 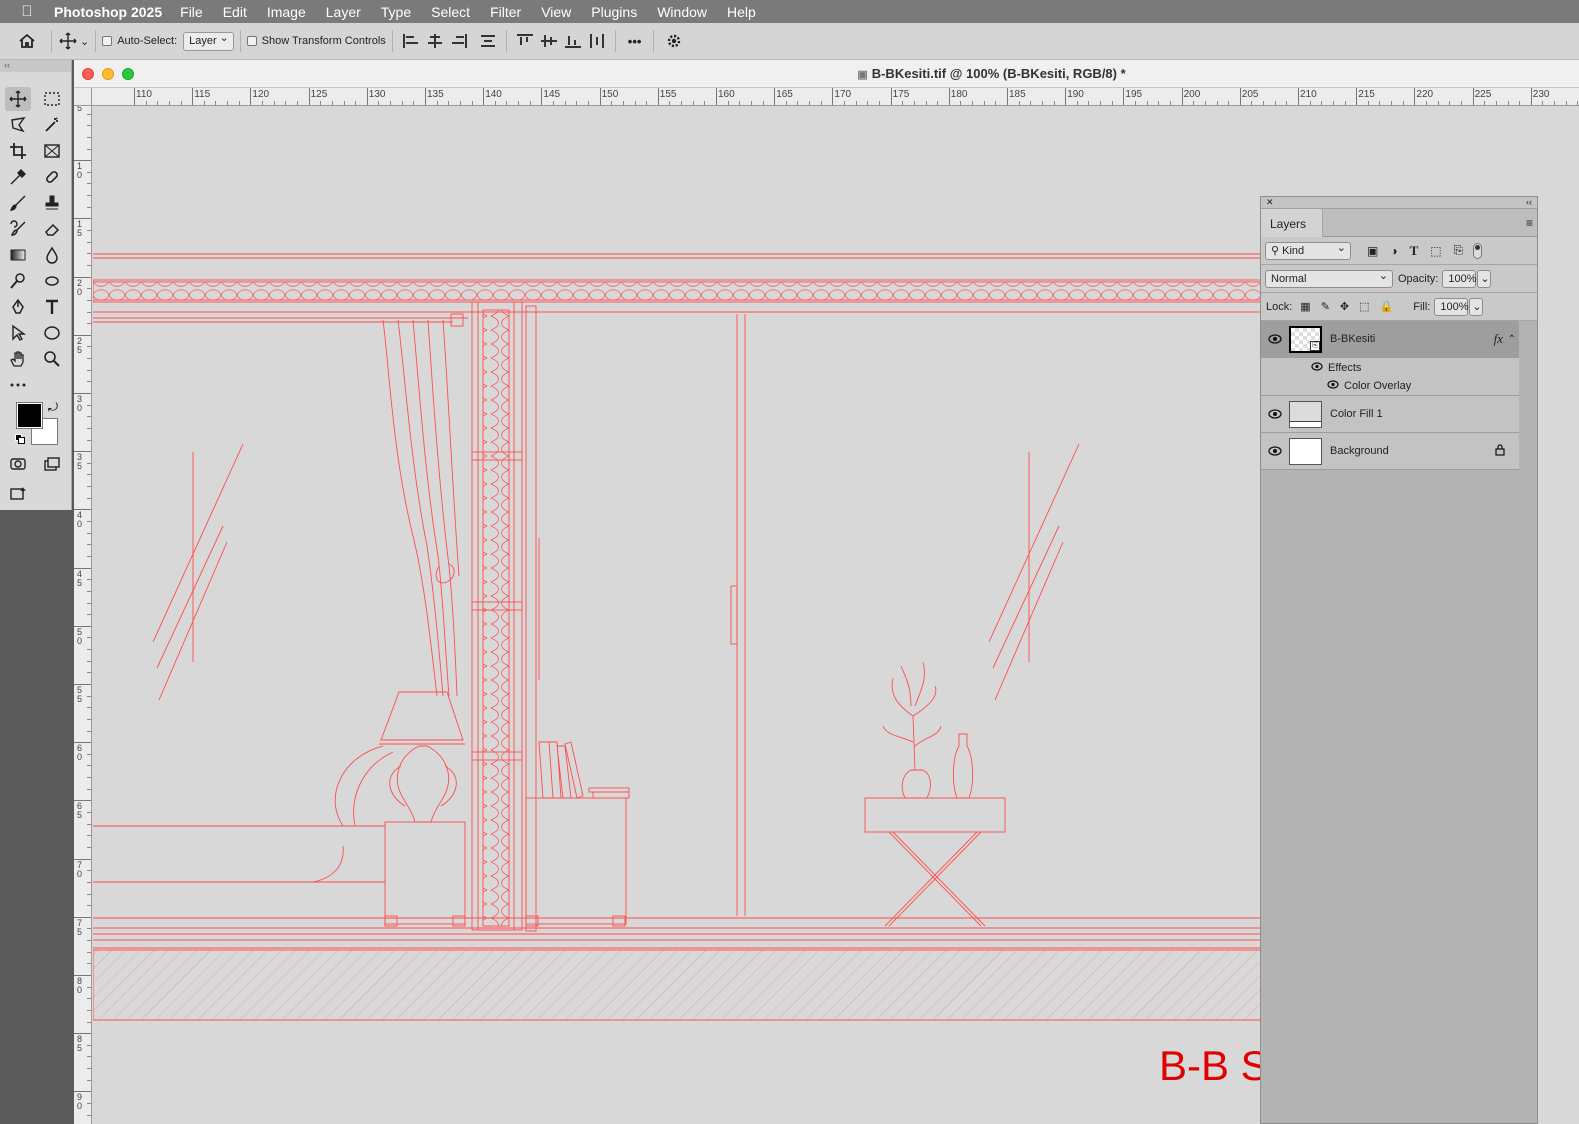 What do you see at coordinates (435, 41) in the screenshot?
I see `align-center-h-icon` at bounding box center [435, 41].